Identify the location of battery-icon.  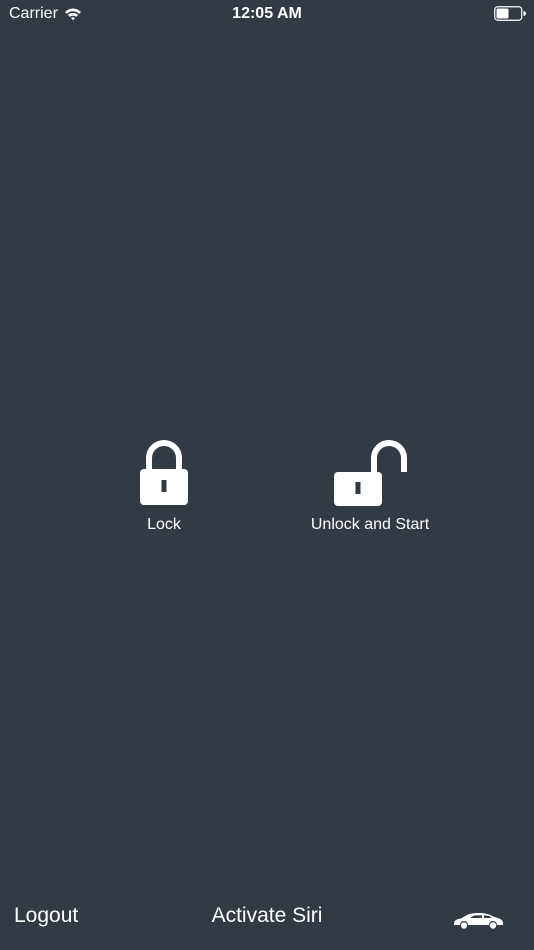
(510, 13).